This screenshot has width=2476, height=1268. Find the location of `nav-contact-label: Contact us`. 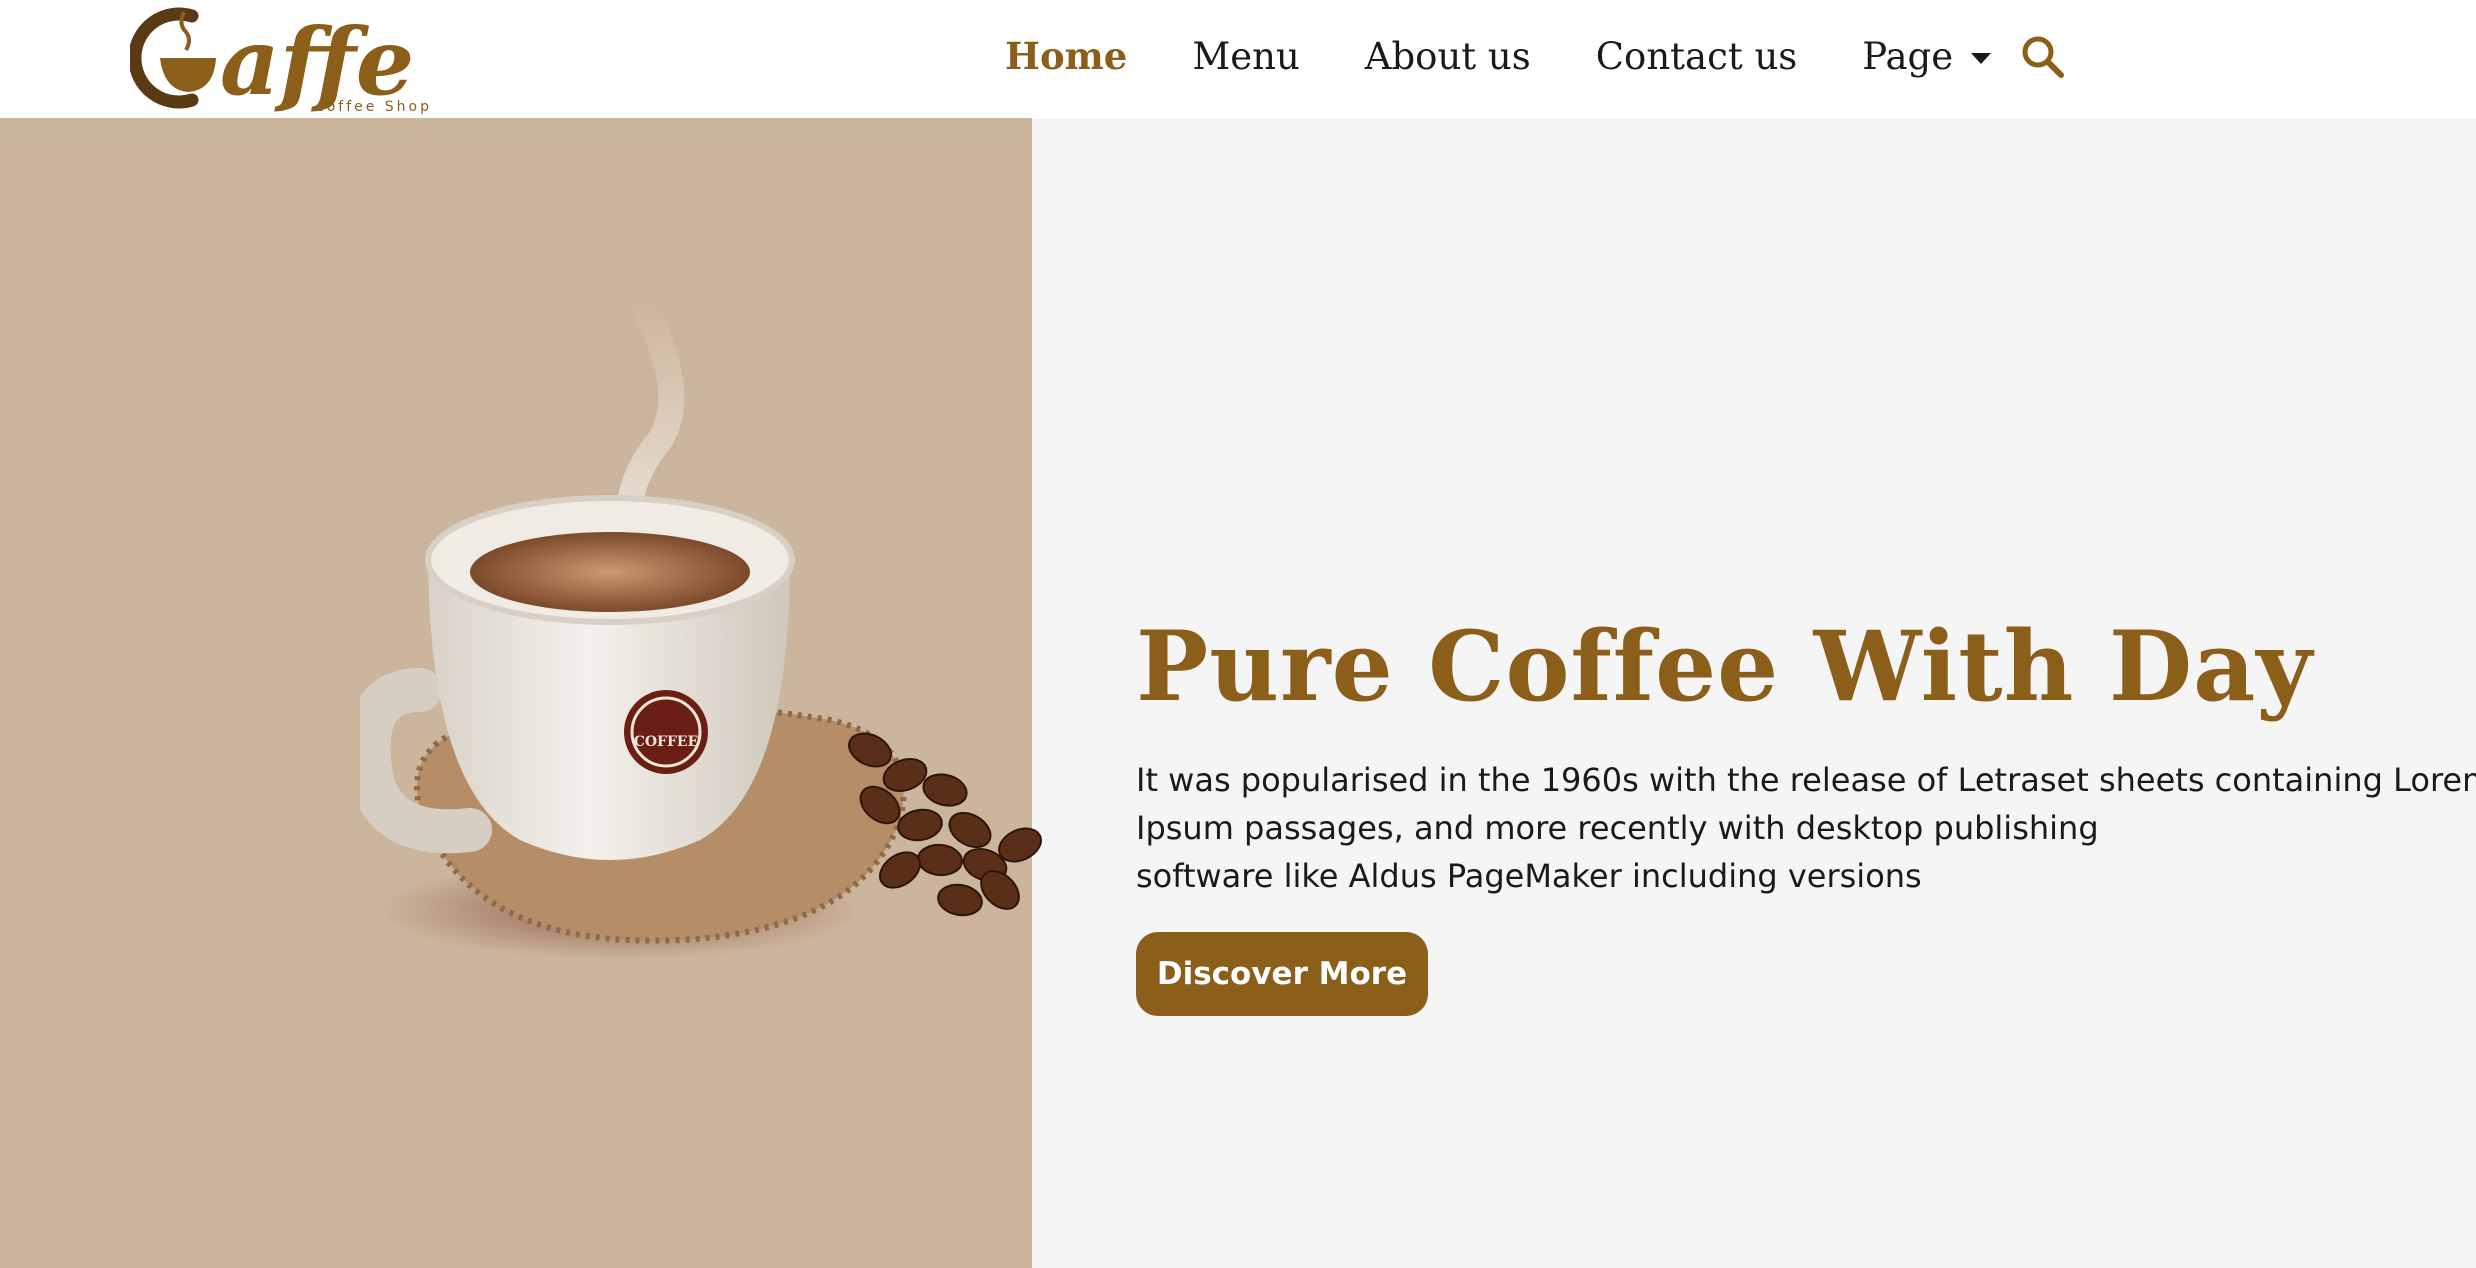

nav-contact-label: Contact us is located at coordinates (1696, 56).